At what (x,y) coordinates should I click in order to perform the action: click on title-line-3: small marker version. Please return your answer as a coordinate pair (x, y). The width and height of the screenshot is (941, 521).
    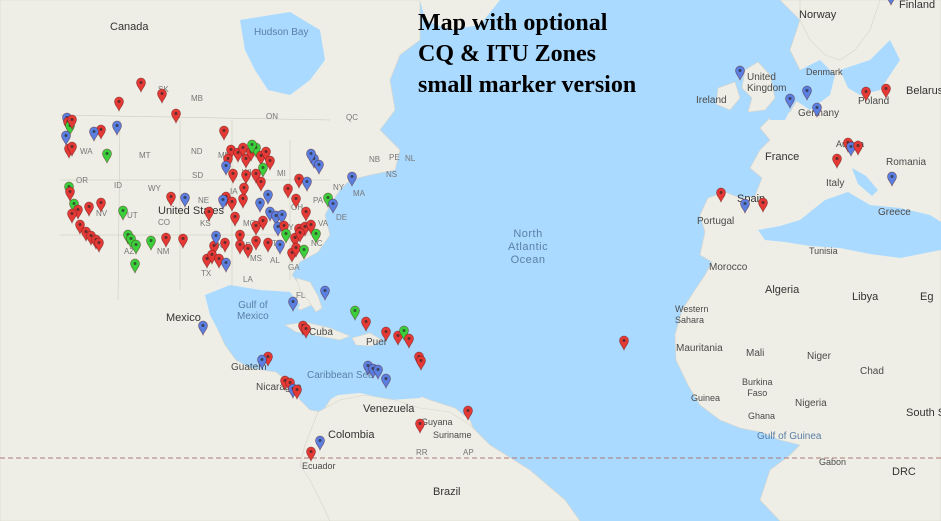
    Looking at the image, I should click on (527, 85).